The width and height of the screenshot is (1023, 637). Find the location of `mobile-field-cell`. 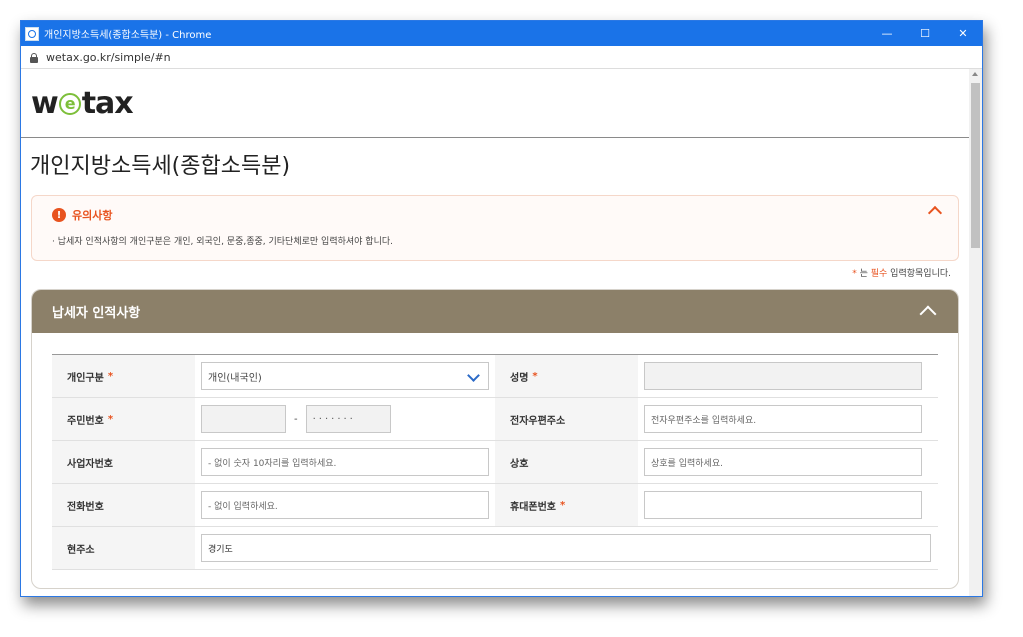

mobile-field-cell is located at coordinates (784, 505).